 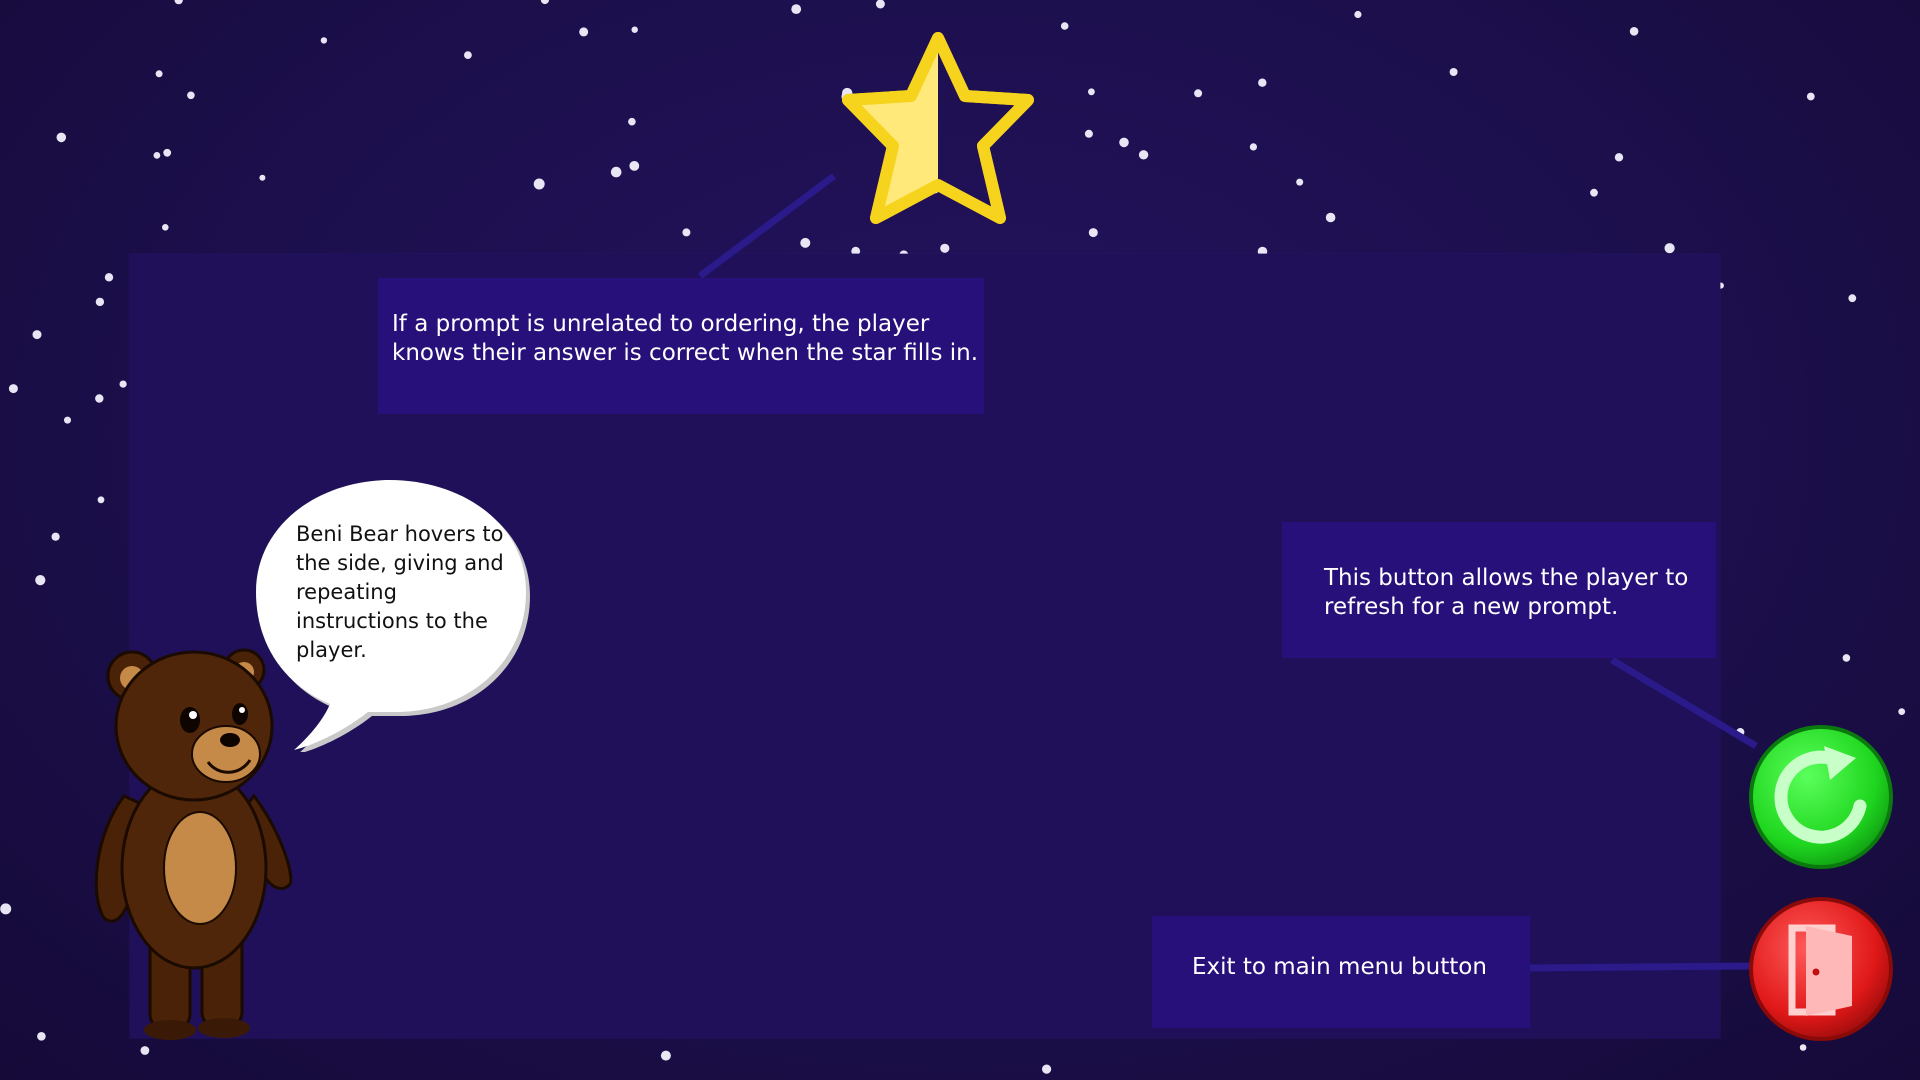 What do you see at coordinates (1339, 967) in the screenshot?
I see `exit-explanation-text: Exit to main menu button` at bounding box center [1339, 967].